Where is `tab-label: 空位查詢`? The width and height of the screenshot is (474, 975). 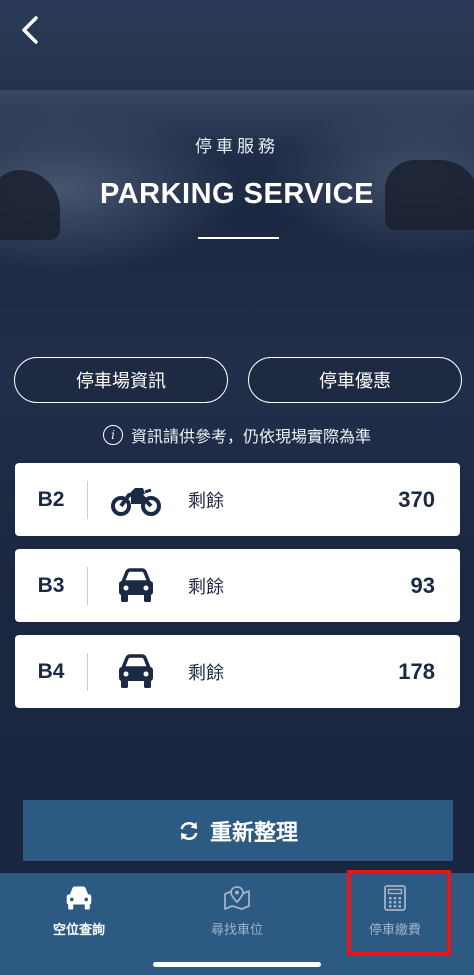 tab-label: 空位查詢 is located at coordinates (78, 930).